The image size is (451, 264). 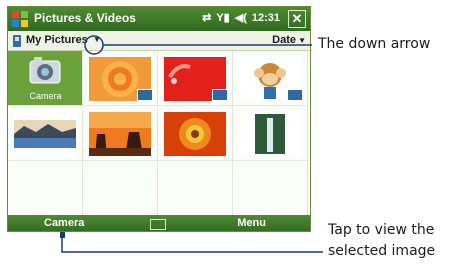 What do you see at coordinates (94, 45) in the screenshot?
I see `down-arrow-highlight` at bounding box center [94, 45].